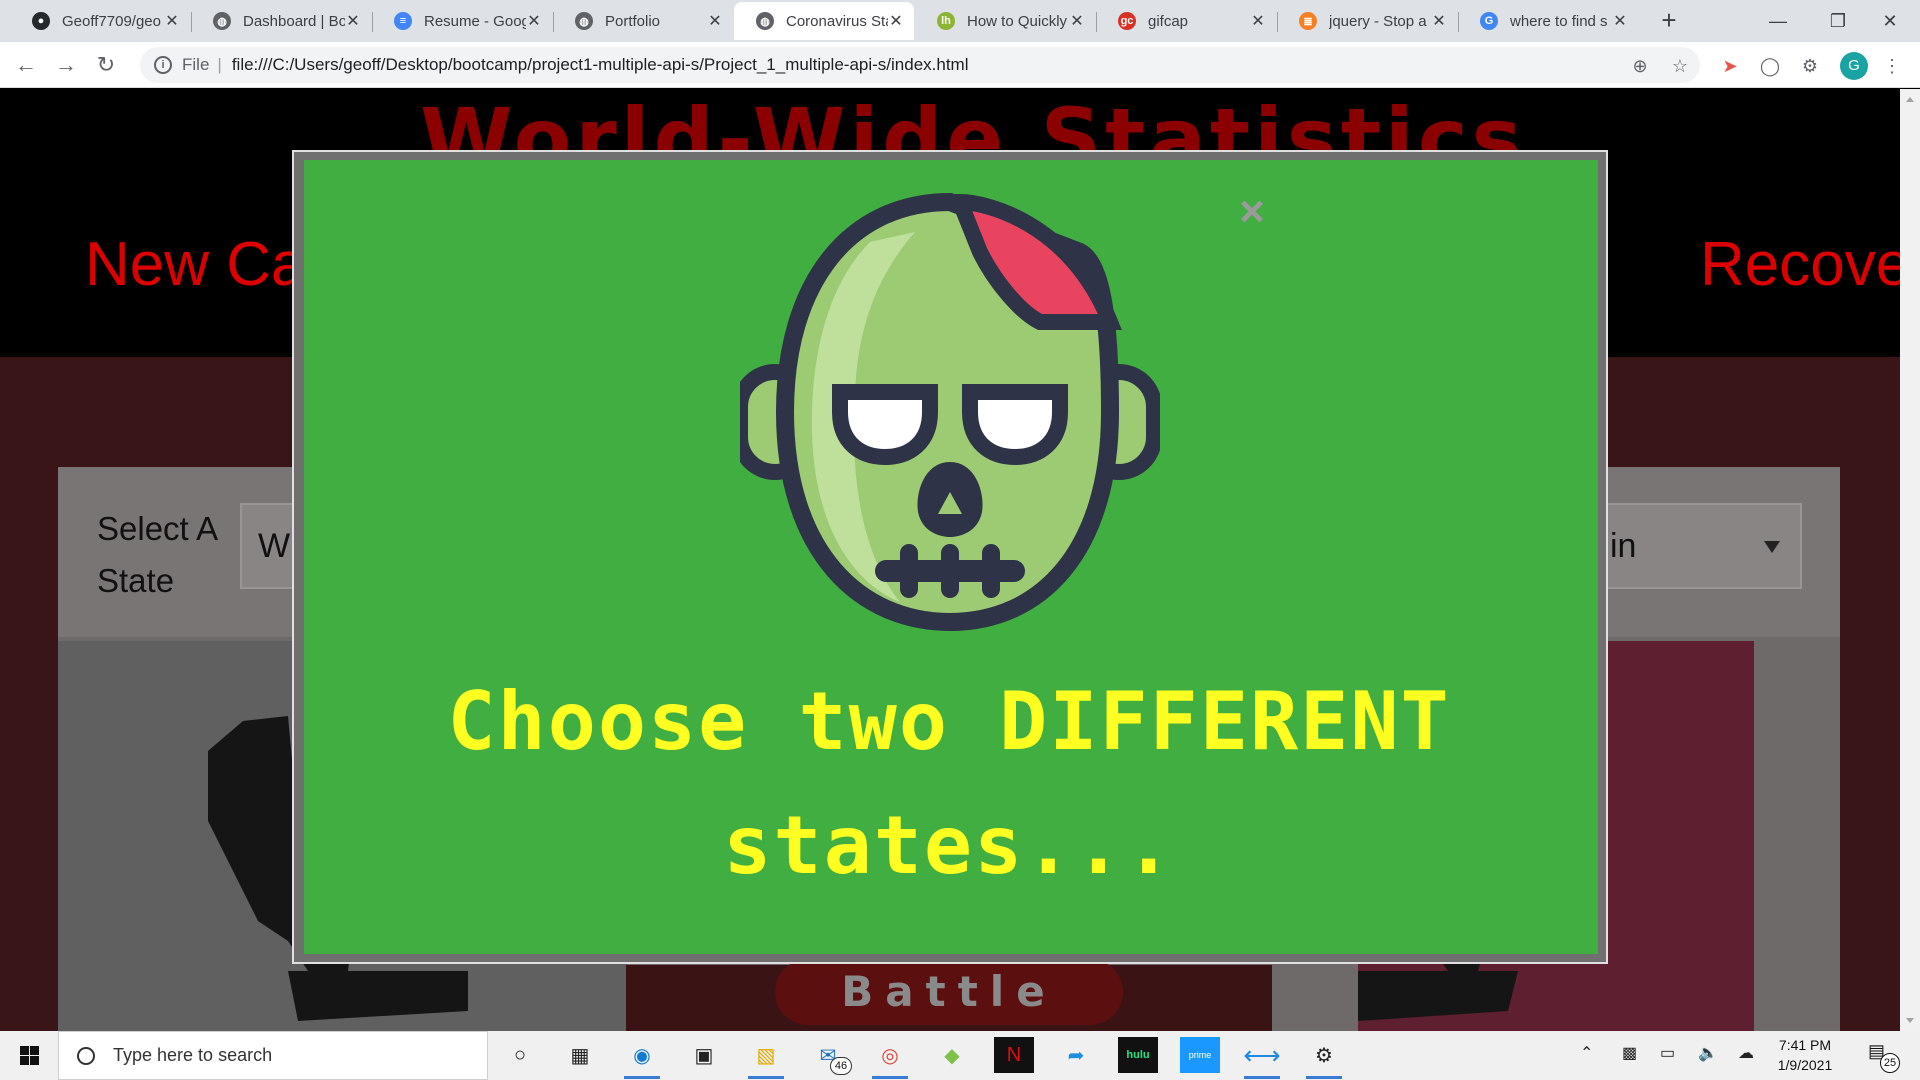  What do you see at coordinates (1910, 1020) in the screenshot?
I see `scroll-down-icon` at bounding box center [1910, 1020].